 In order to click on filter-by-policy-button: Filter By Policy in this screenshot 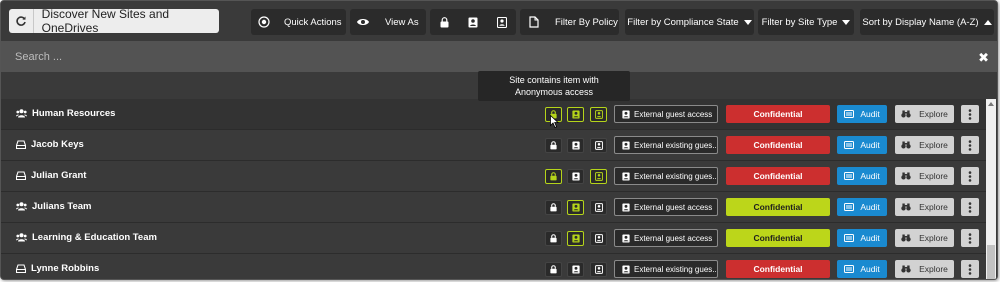, I will do `click(569, 22)`.